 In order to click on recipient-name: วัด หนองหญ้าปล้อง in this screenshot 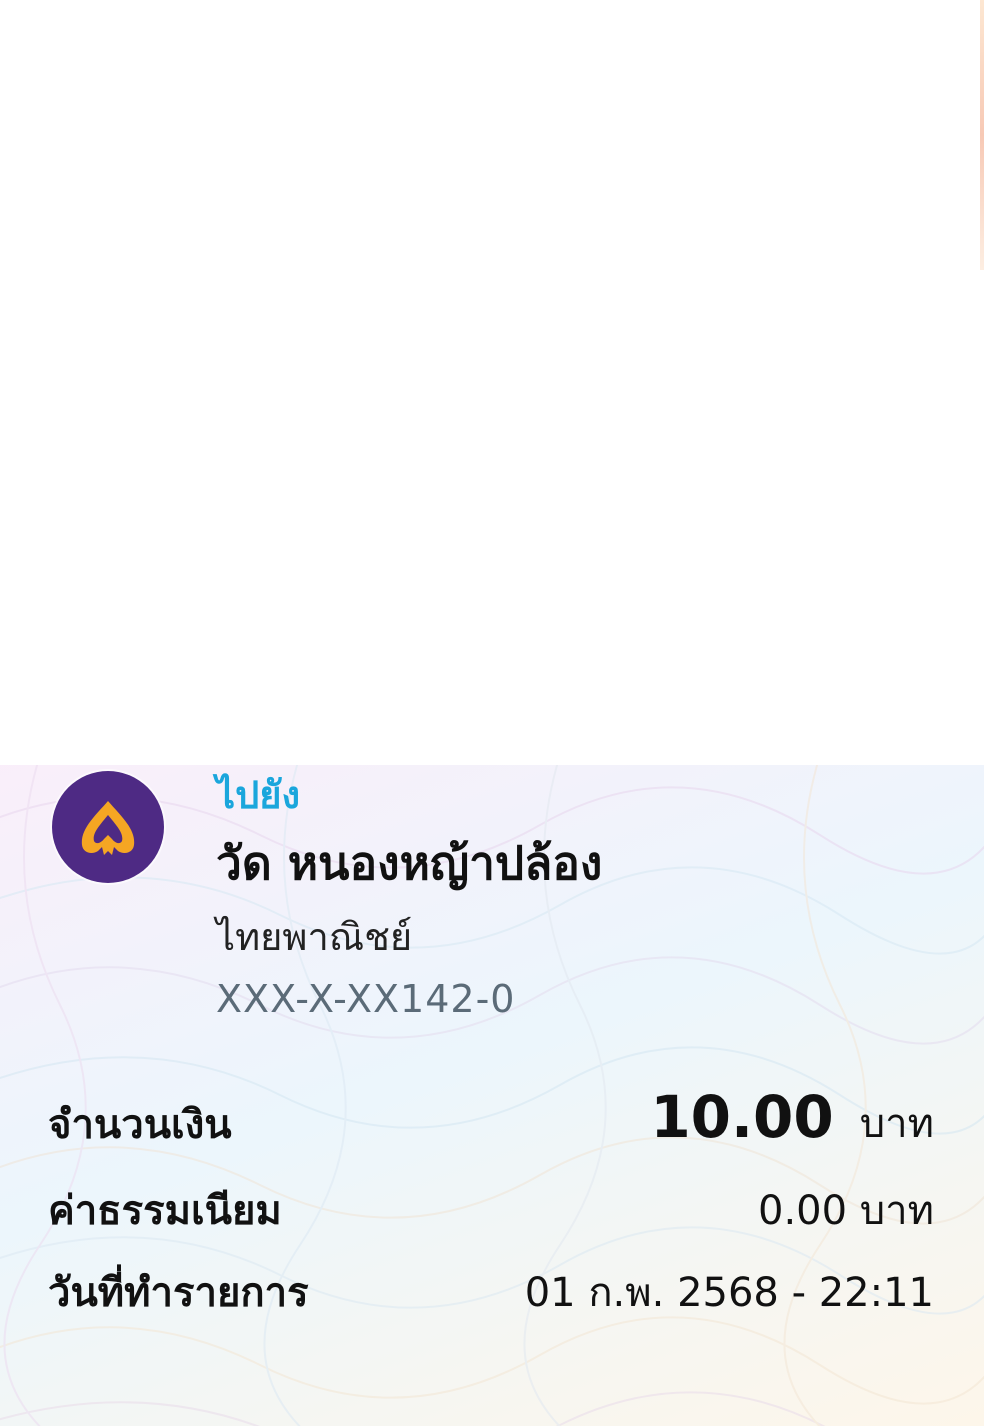, I will do `click(409, 863)`.